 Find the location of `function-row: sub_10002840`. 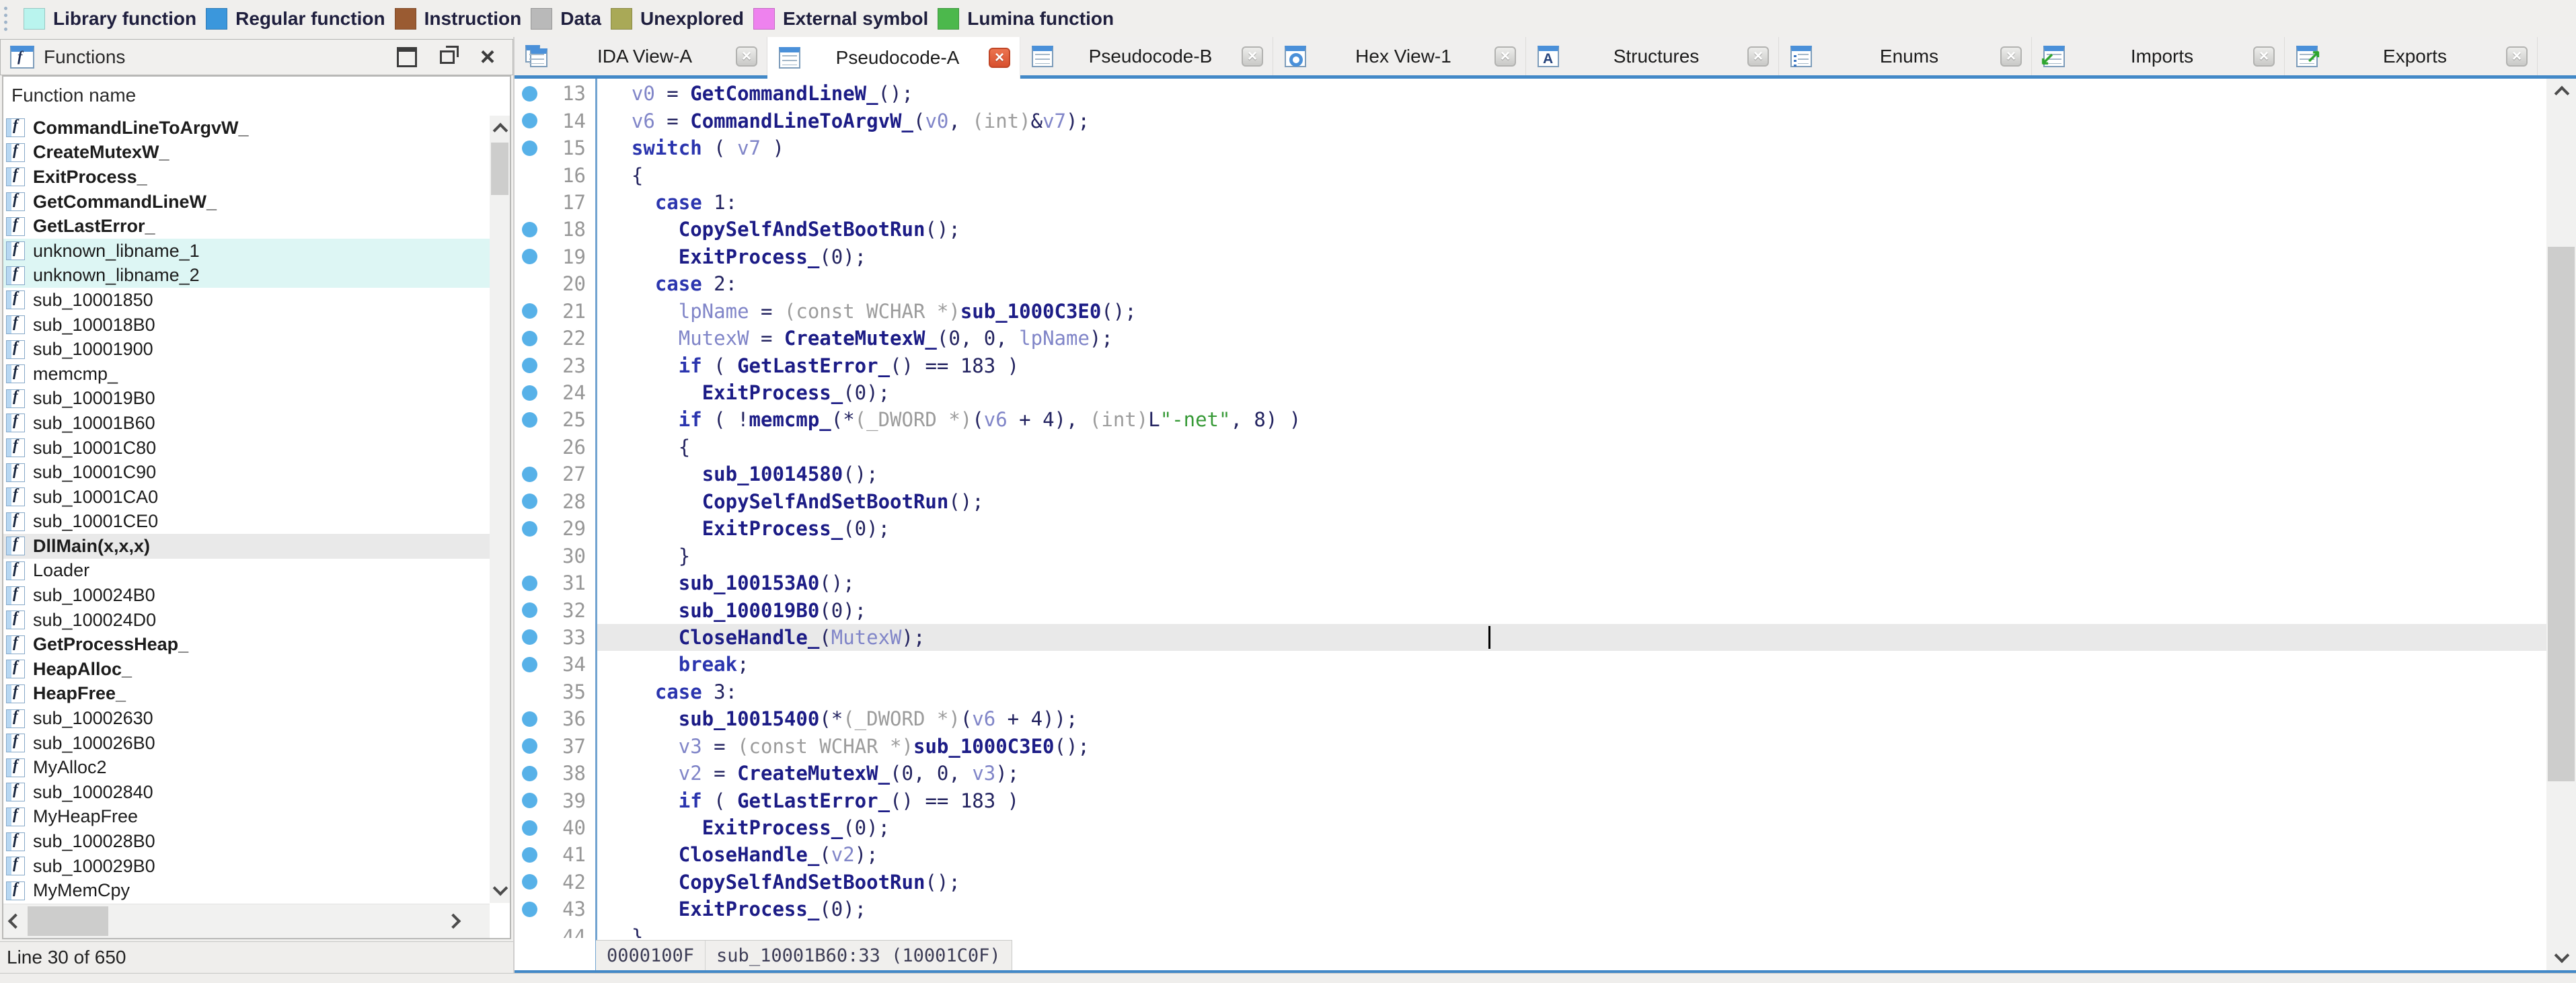

function-row: sub_10002840 is located at coordinates (246, 792).